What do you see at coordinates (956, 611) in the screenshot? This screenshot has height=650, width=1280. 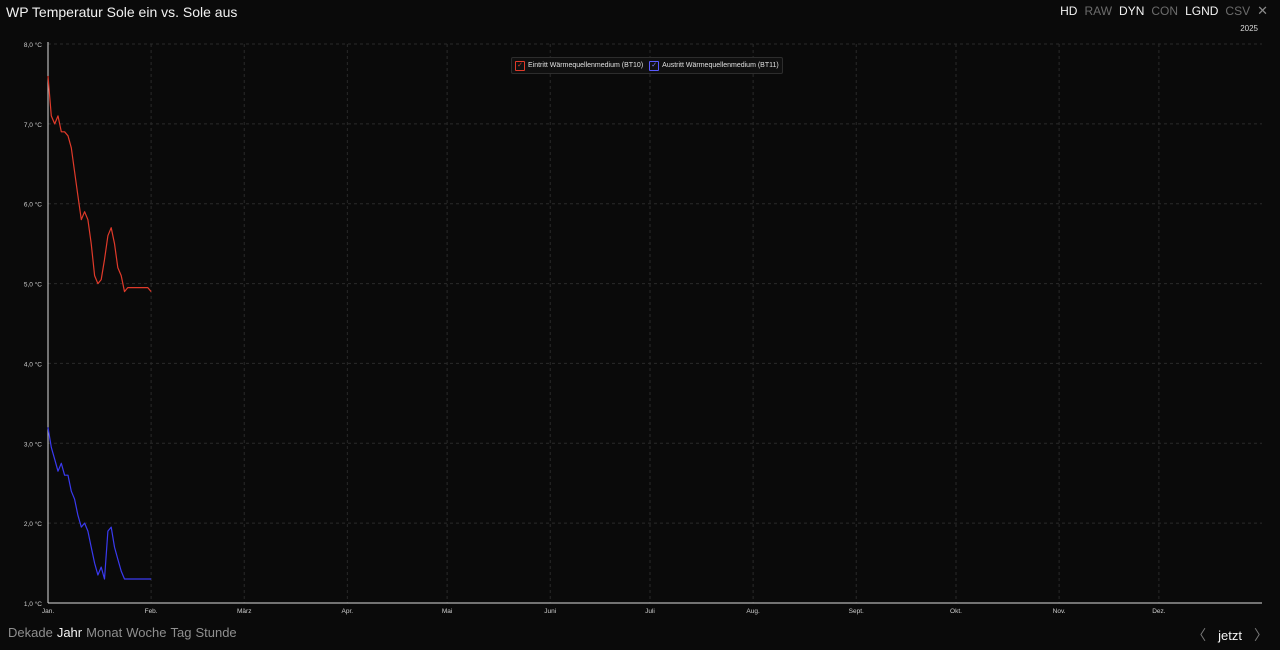 I see `x-tick-label: Okt.` at bounding box center [956, 611].